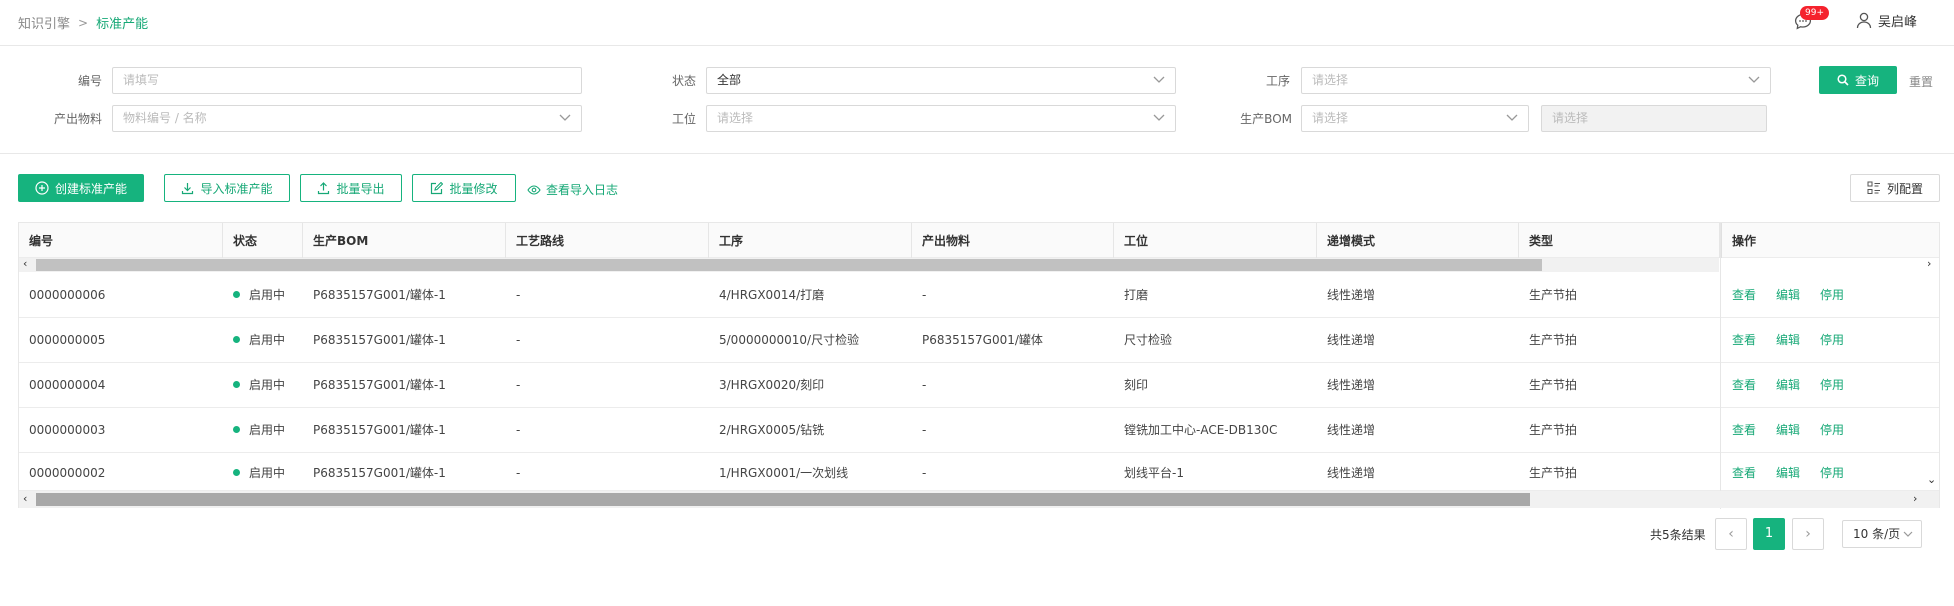 The width and height of the screenshot is (1954, 606). I want to click on breadcrumb-current: 标准产能, so click(122, 24).